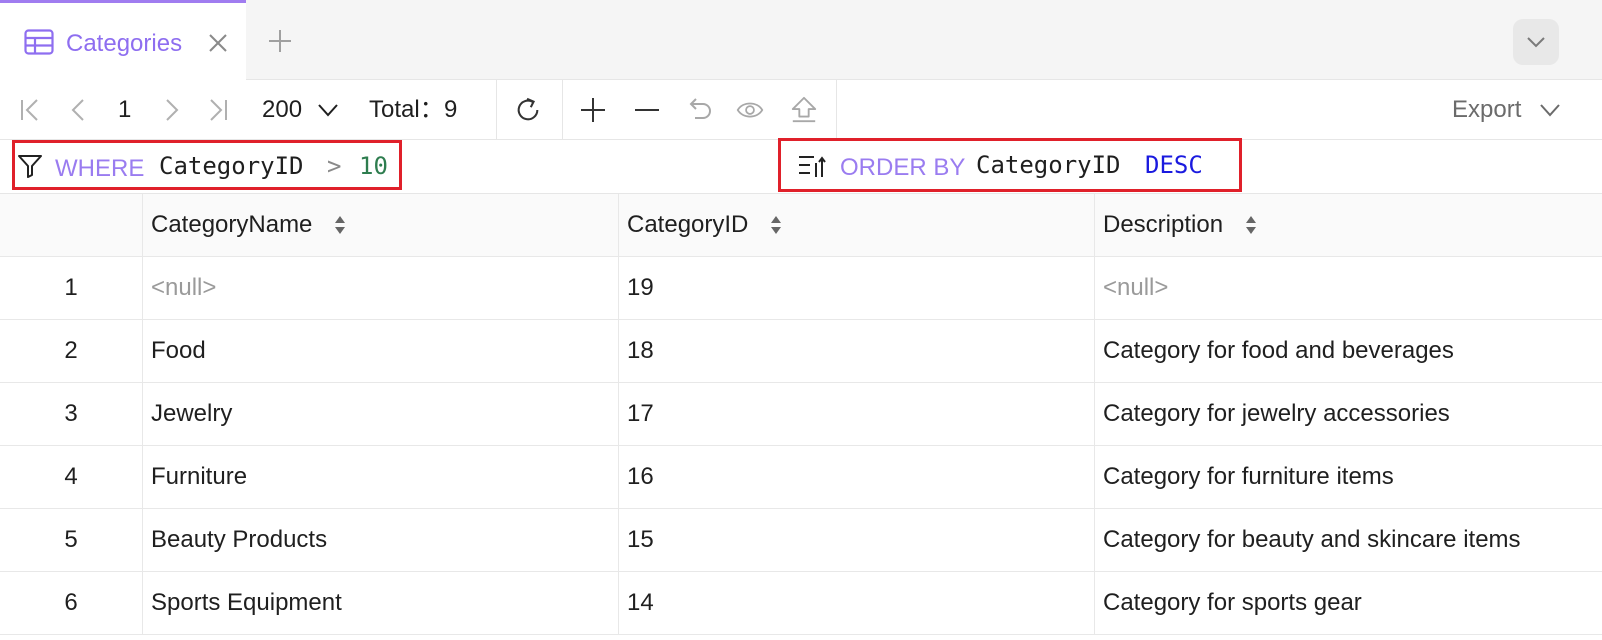  I want to click on cell-categoryname: Beauty Products, so click(380, 540).